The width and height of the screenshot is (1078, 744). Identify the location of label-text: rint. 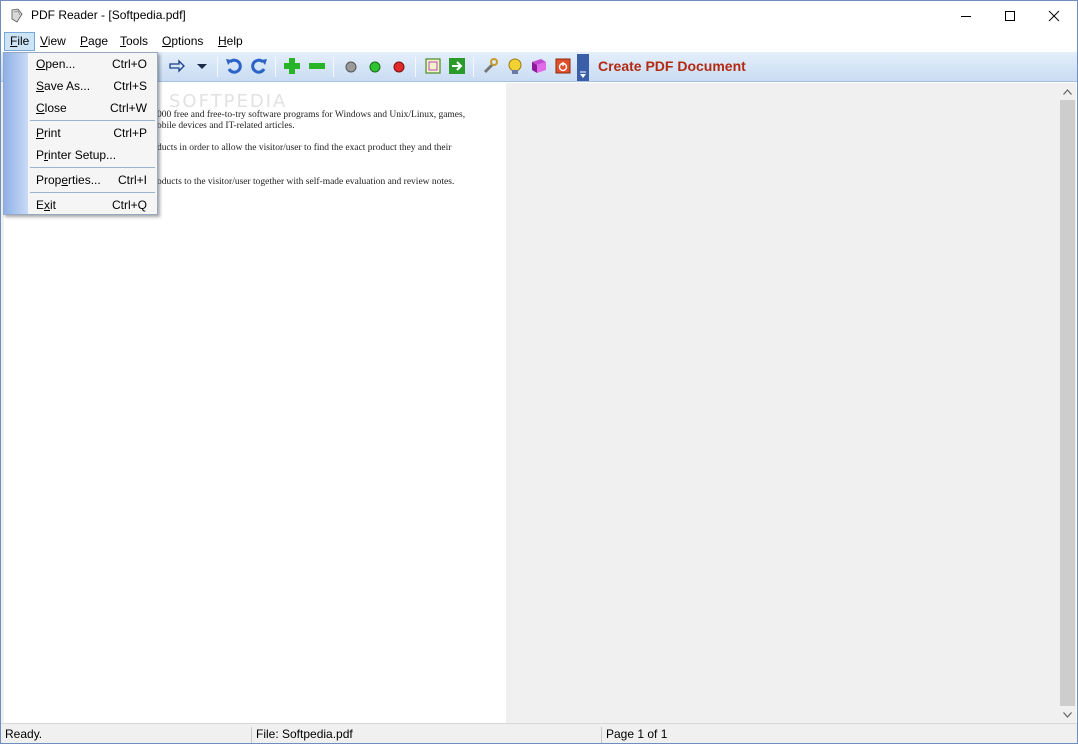
(52, 133).